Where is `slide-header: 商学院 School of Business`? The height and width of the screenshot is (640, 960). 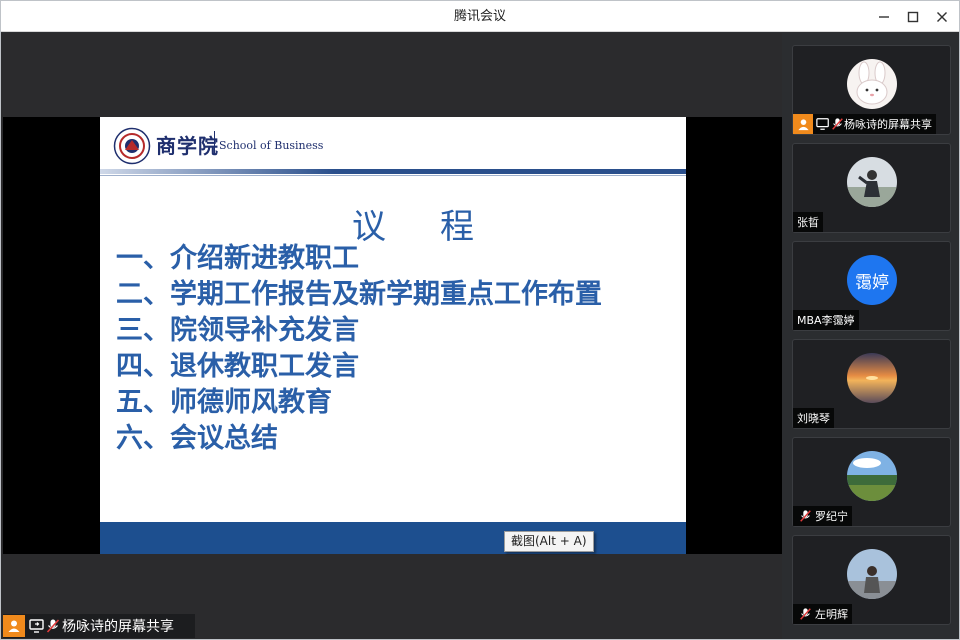
slide-header: 商学院 School of Business is located at coordinates (393, 143).